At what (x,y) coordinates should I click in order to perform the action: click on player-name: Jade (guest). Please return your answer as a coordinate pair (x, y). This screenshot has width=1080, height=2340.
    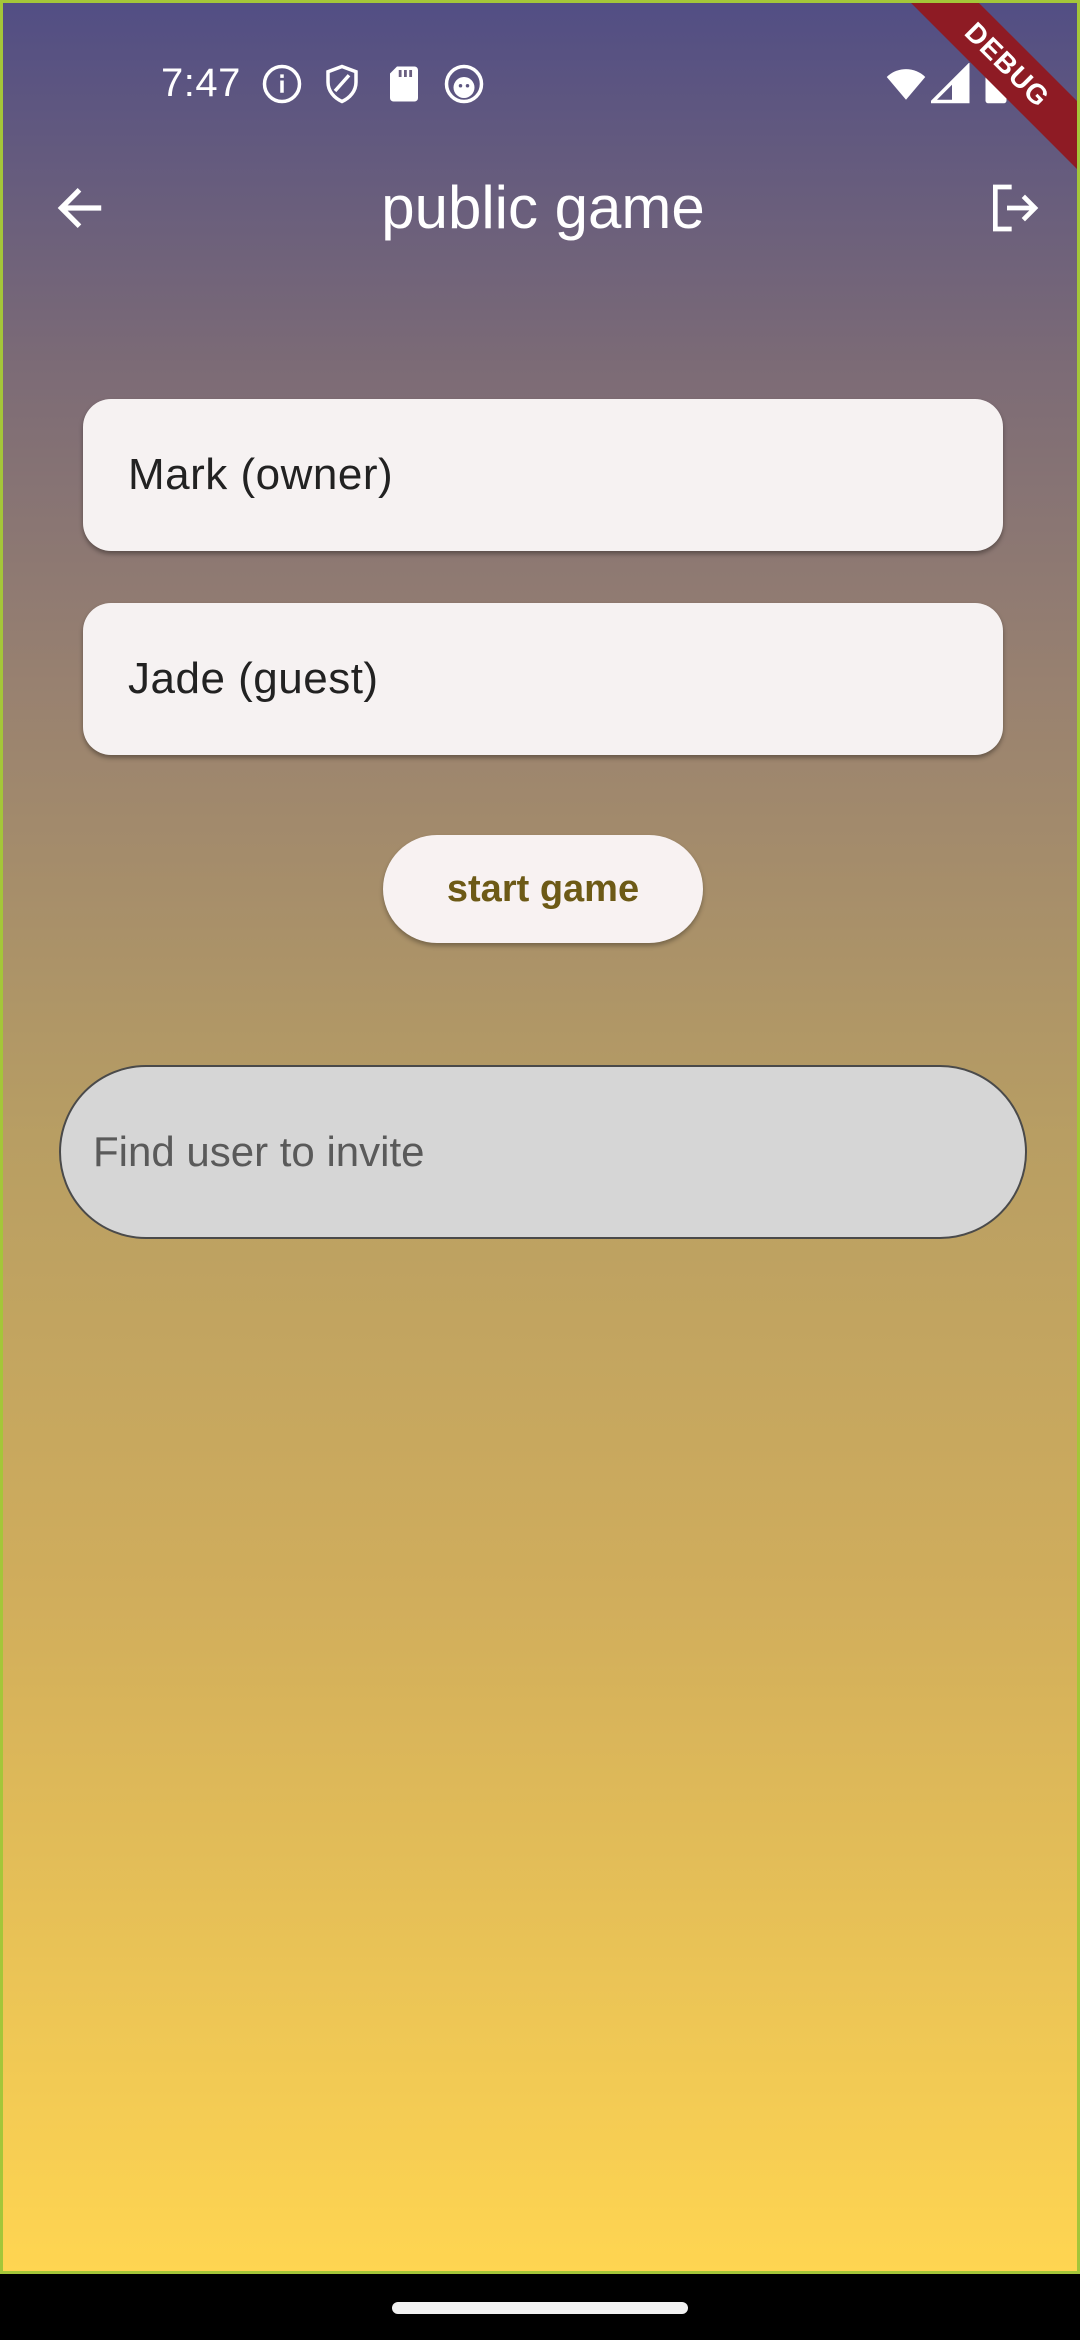
    Looking at the image, I should click on (253, 678).